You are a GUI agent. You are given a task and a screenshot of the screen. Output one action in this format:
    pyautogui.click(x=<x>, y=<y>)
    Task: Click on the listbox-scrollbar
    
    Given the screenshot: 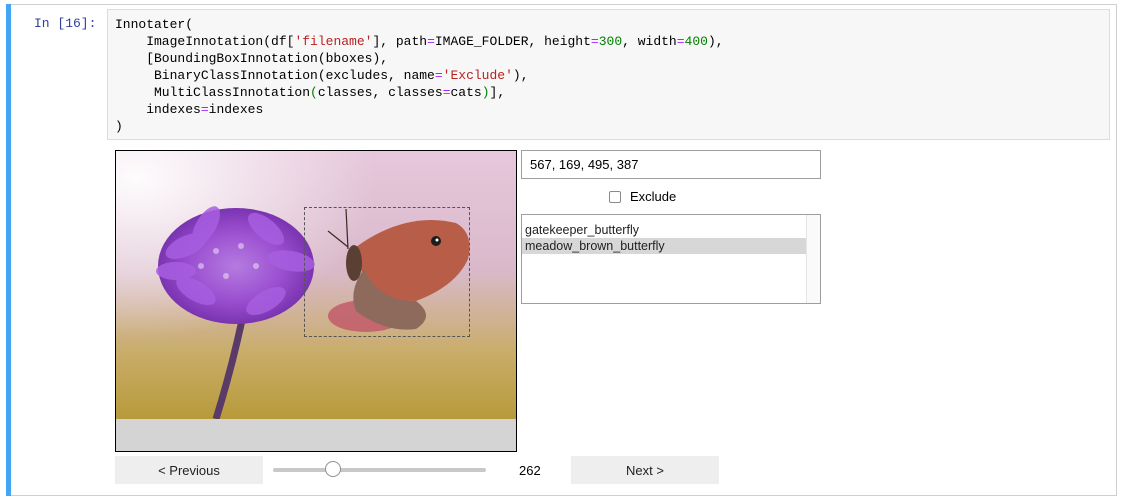 What is the action you would take?
    pyautogui.click(x=813, y=259)
    